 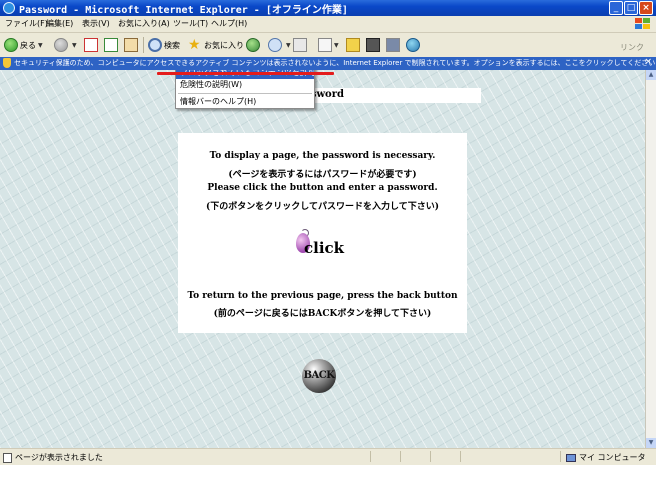 I want to click on search-label: 検索, so click(x=172, y=45).